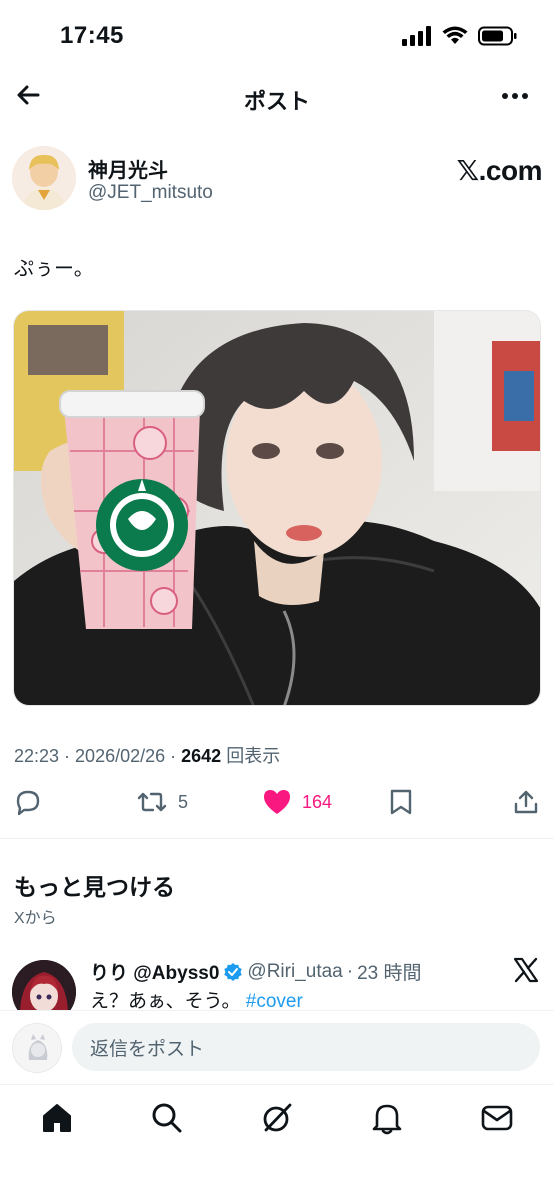 This screenshot has width=554, height=1200. Describe the element at coordinates (251, 756) in the screenshot. I see `view-label: 回表示` at that location.